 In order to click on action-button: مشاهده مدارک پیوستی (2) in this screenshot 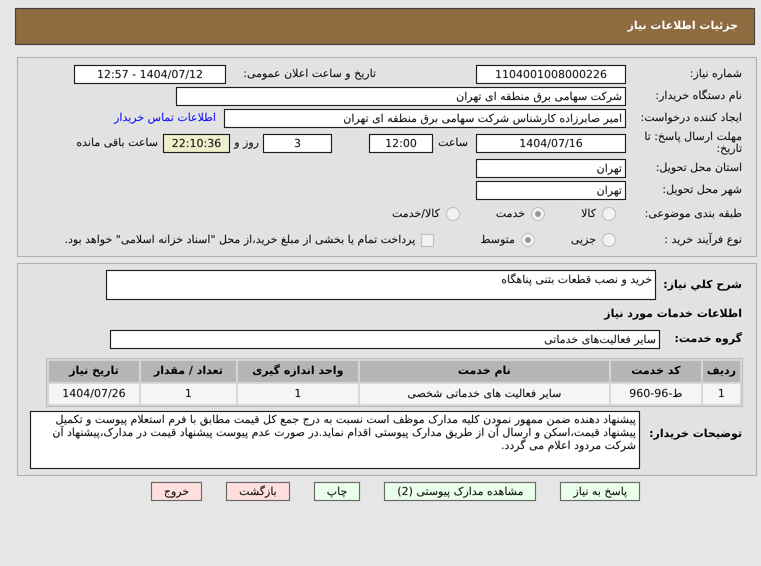, I will do `click(460, 491)`.